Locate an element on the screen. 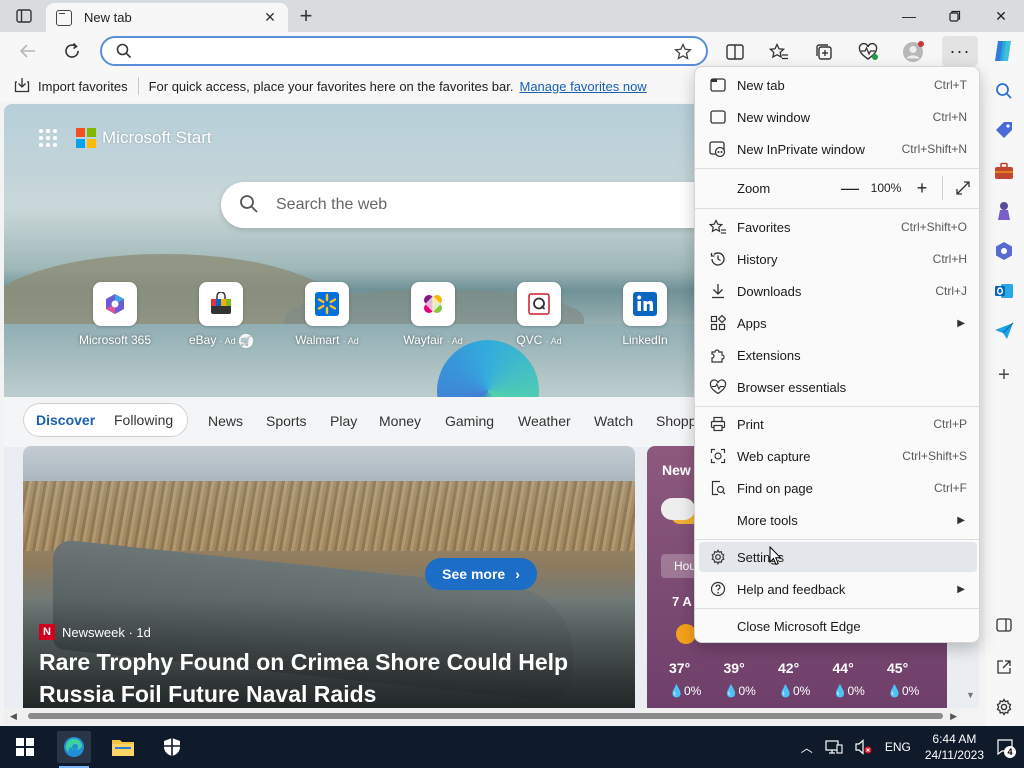  tab-following: Following is located at coordinates (143, 420).